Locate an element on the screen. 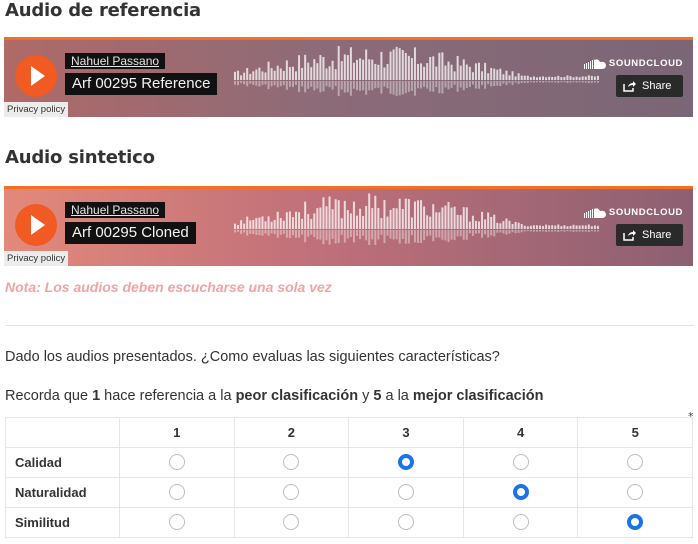 This screenshot has width=698, height=544. track-title-link: Arf 00295 Reference is located at coordinates (141, 84).